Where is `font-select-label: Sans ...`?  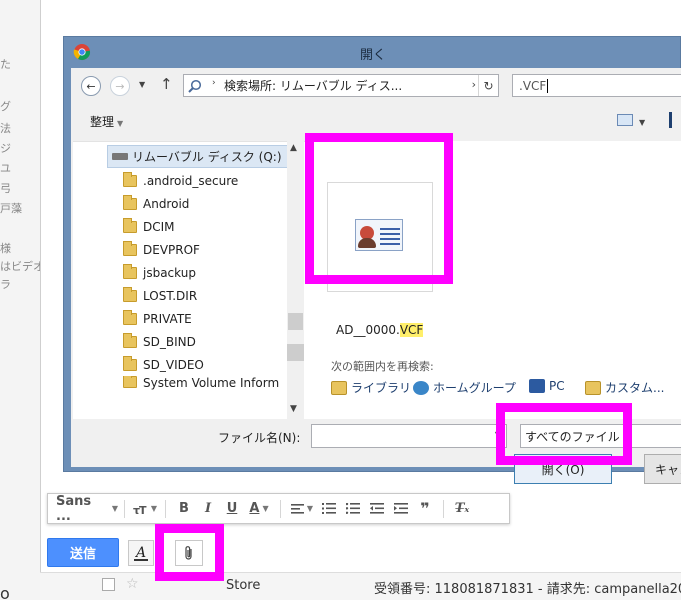
font-select-label: Sans ... is located at coordinates (74, 508).